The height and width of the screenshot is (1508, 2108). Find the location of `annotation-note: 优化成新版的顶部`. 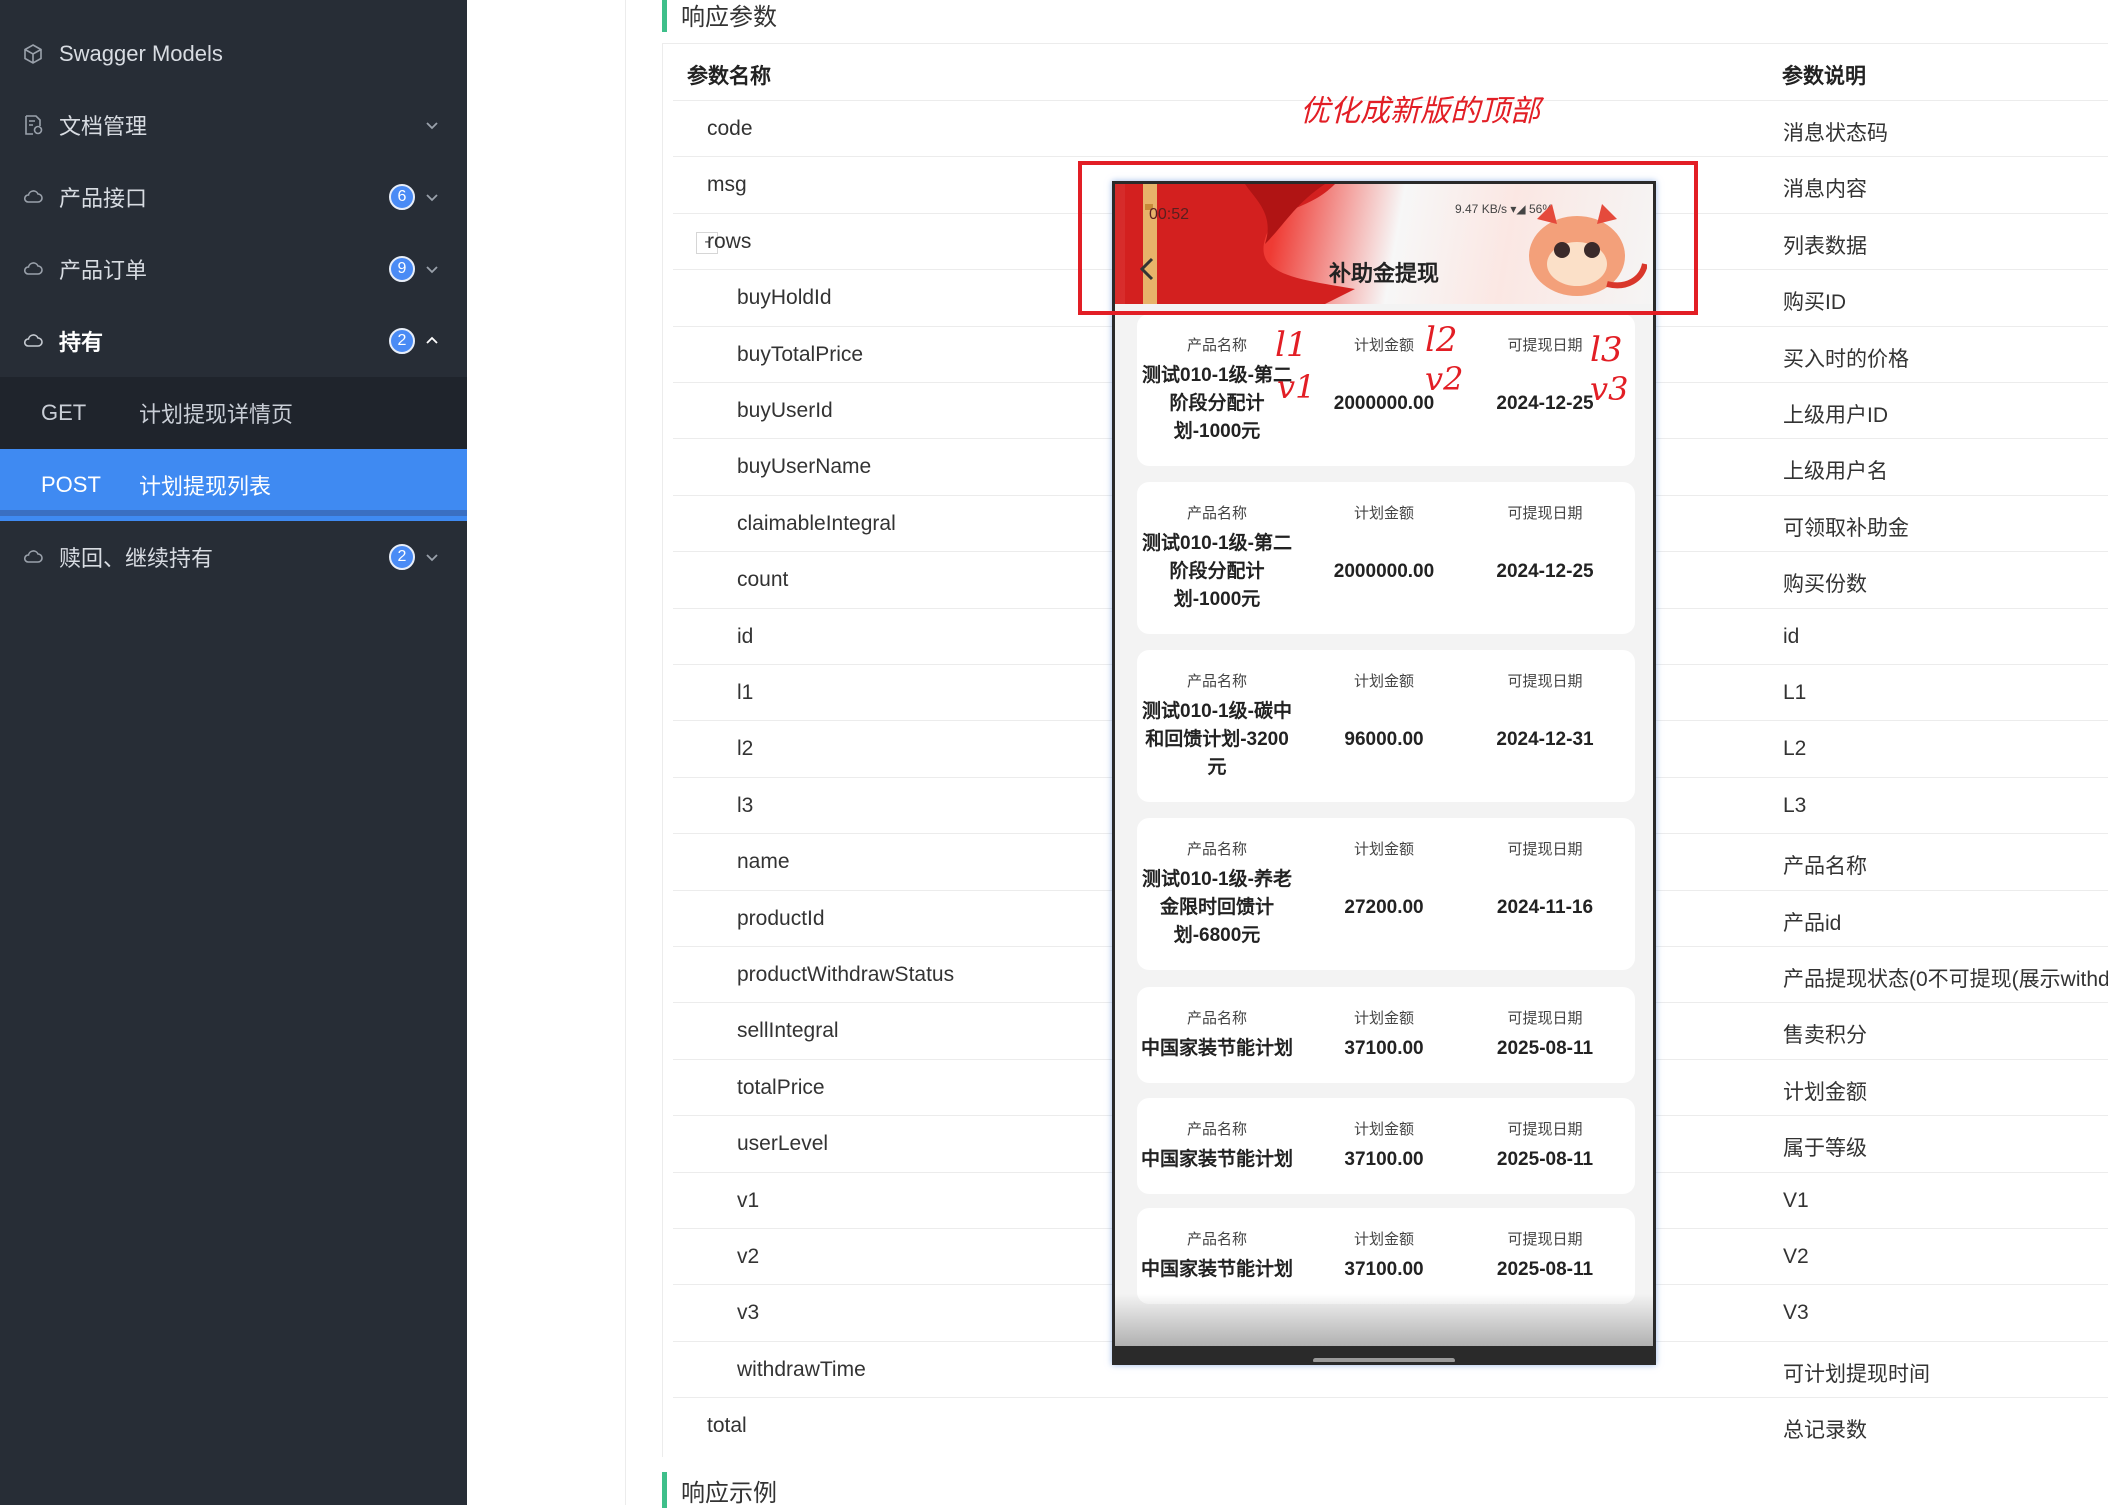

annotation-note: 优化成新版的顶部 is located at coordinates (1420, 111).